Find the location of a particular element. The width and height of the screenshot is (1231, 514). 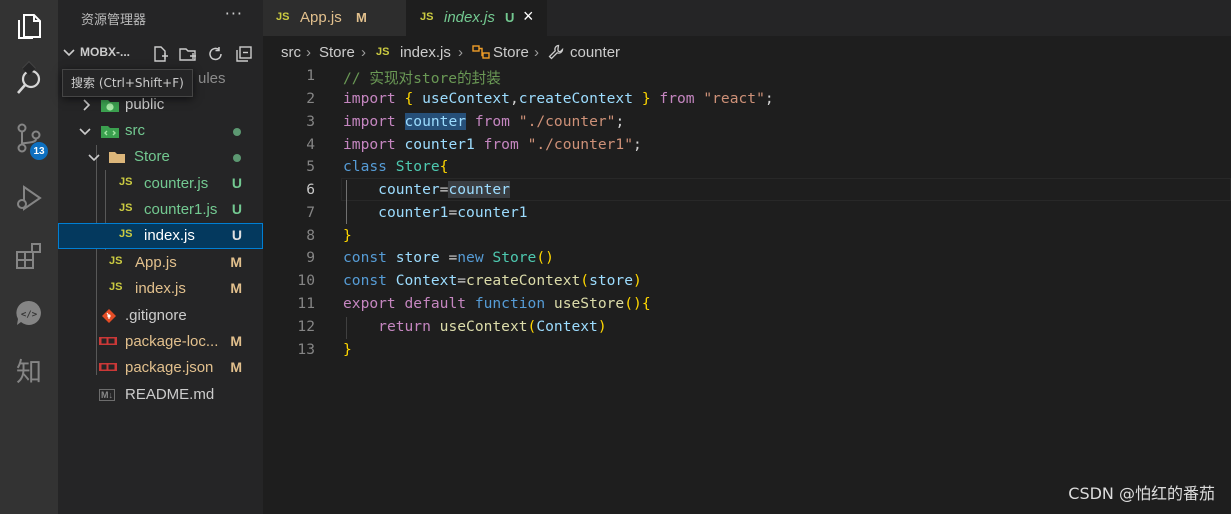

breadcrumb-file: index.js is located at coordinates (425, 52).